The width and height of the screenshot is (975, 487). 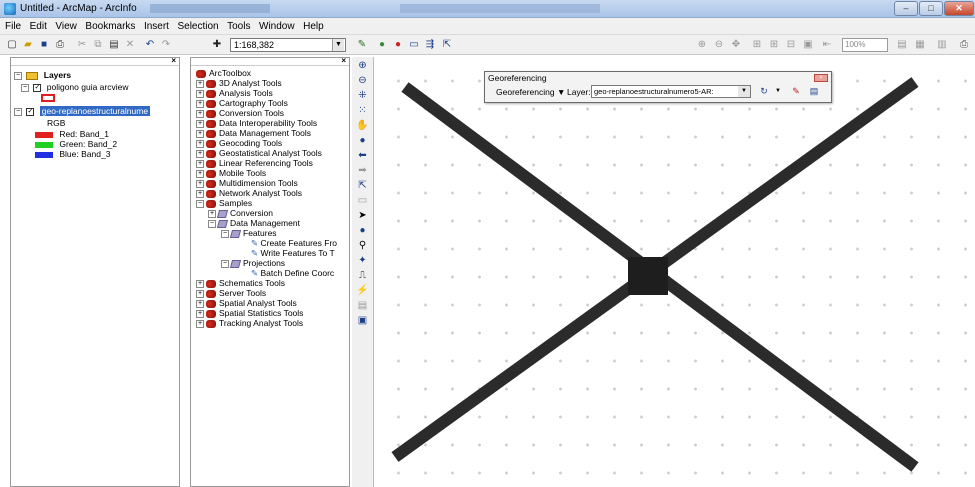 What do you see at coordinates (25, 87) in the screenshot?
I see `layer-1-collapse-toggle: −` at bounding box center [25, 87].